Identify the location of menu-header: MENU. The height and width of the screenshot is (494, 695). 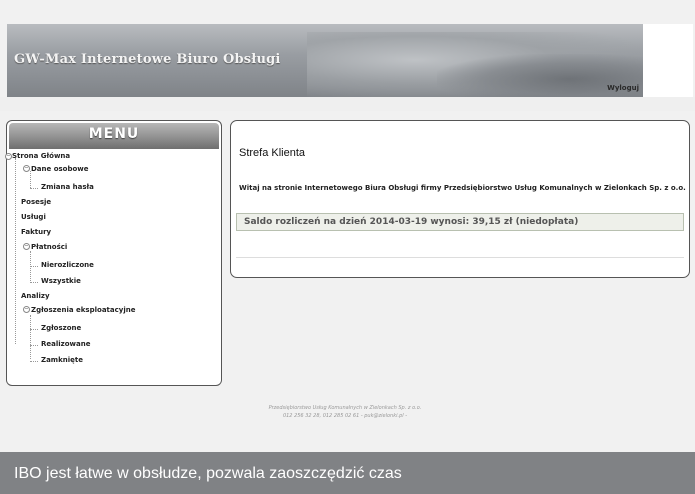
(114, 136).